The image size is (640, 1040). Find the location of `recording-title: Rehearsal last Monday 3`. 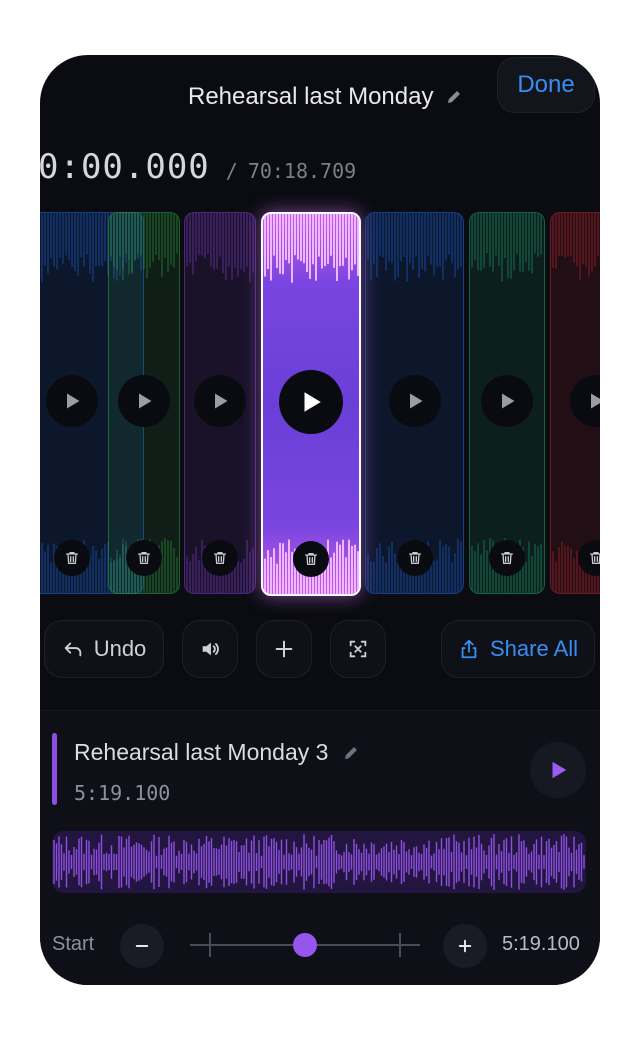

recording-title: Rehearsal last Monday 3 is located at coordinates (217, 752).